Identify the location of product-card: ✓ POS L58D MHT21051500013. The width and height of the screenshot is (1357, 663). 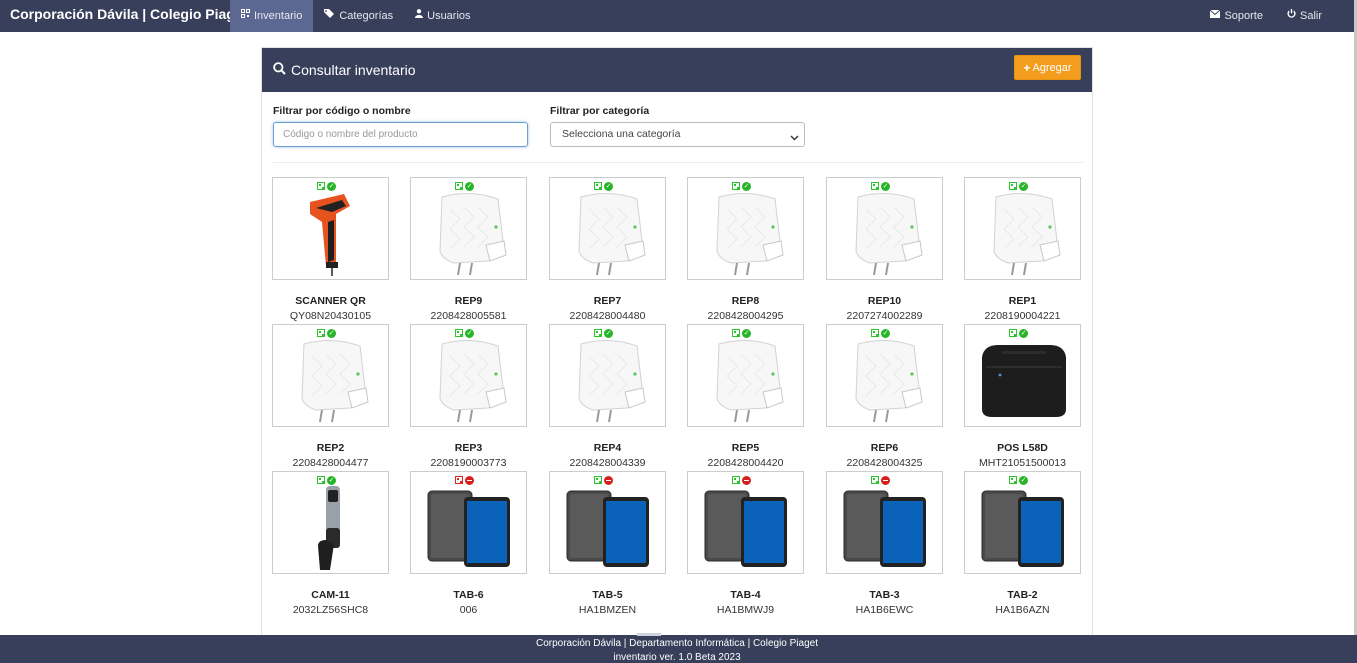
(1022, 397).